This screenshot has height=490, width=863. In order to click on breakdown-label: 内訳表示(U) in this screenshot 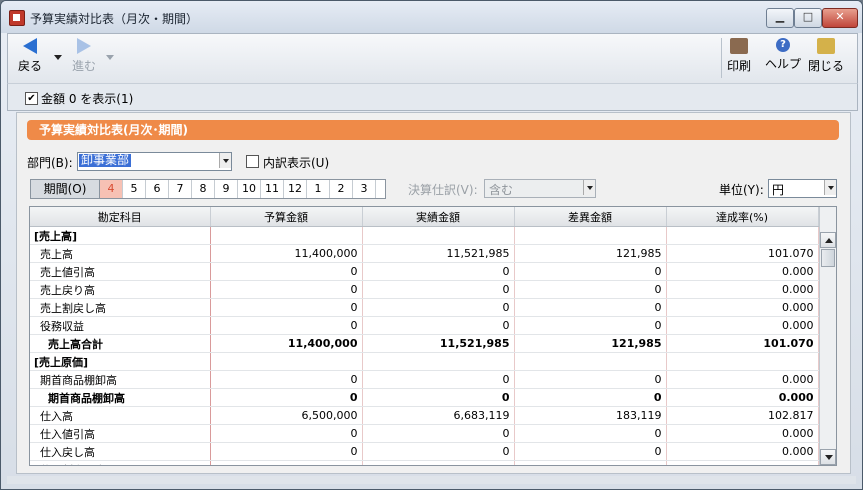, I will do `click(296, 163)`.